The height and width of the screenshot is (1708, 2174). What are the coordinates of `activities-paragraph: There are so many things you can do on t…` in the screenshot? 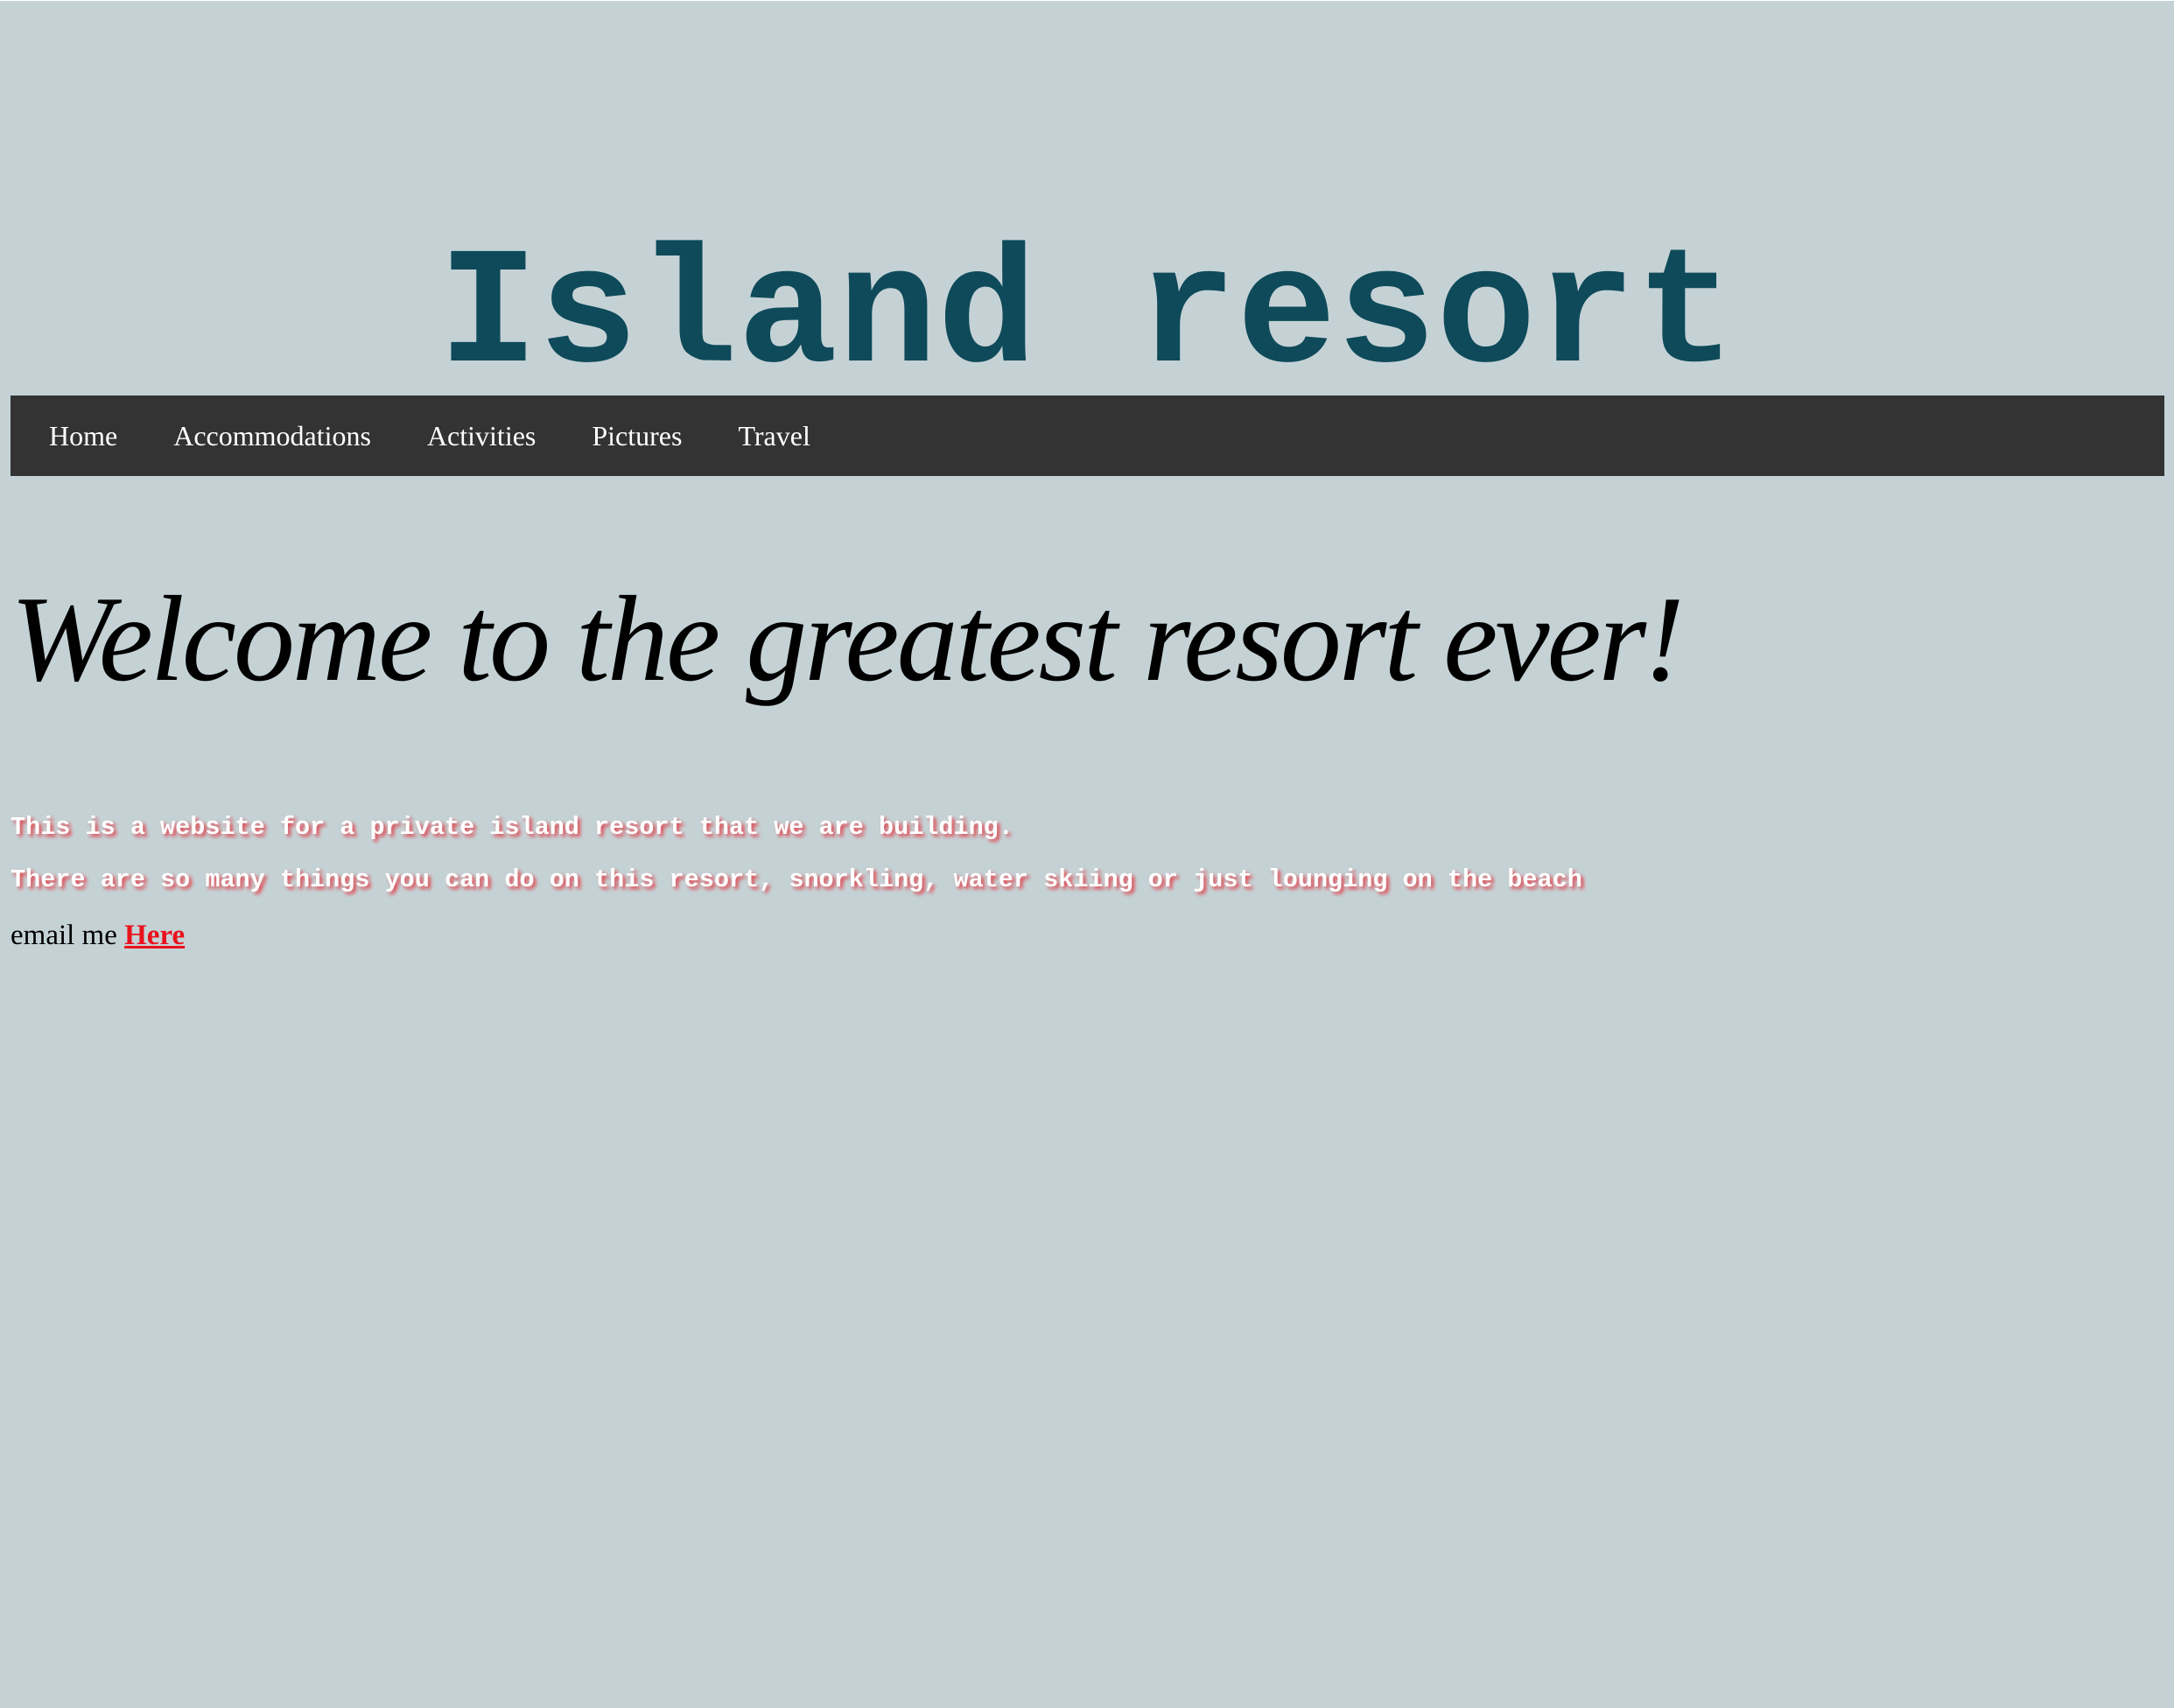 It's located at (796, 879).